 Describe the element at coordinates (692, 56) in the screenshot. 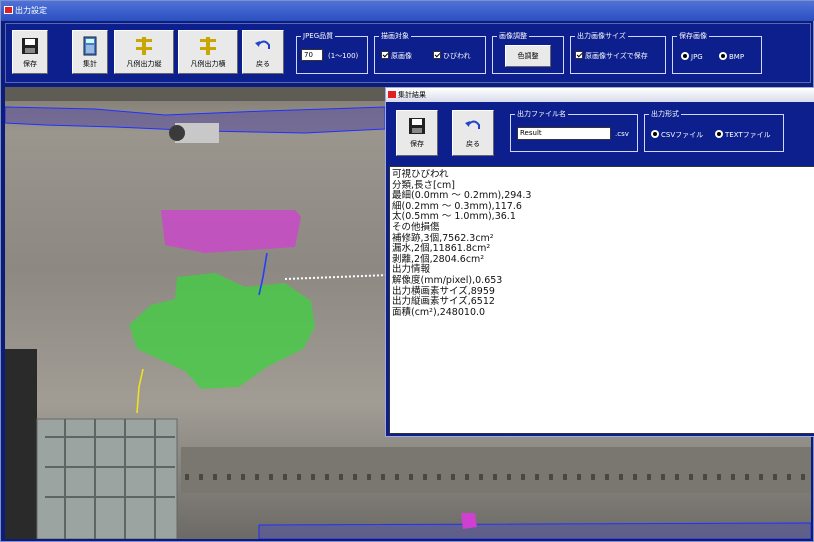

I see `jpg-radio: JPG` at that location.